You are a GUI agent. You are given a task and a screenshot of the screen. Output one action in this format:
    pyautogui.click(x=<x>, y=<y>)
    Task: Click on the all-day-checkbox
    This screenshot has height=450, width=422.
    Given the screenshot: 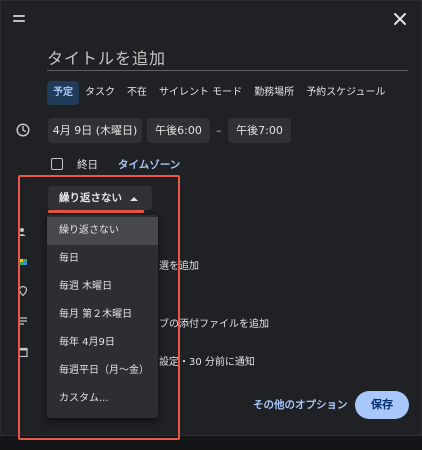 What is the action you would take?
    pyautogui.click(x=57, y=164)
    